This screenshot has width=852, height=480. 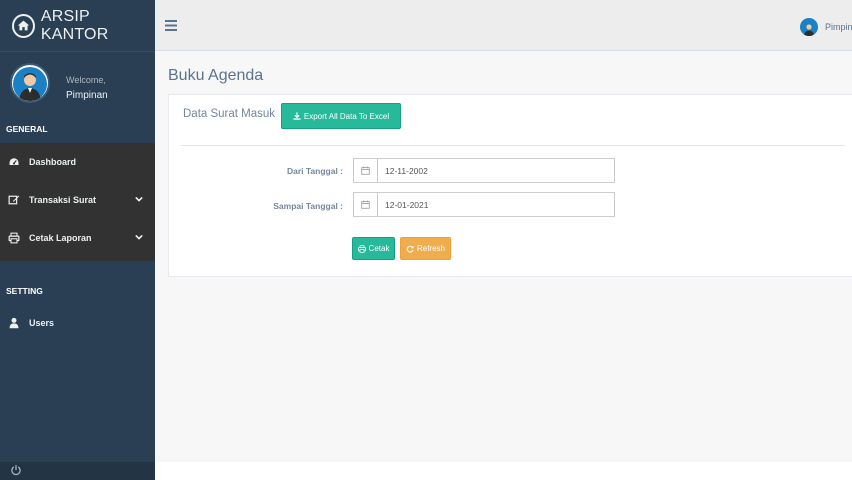 What do you see at coordinates (53, 162) in the screenshot?
I see `sidebar-item-label: Dashboard` at bounding box center [53, 162].